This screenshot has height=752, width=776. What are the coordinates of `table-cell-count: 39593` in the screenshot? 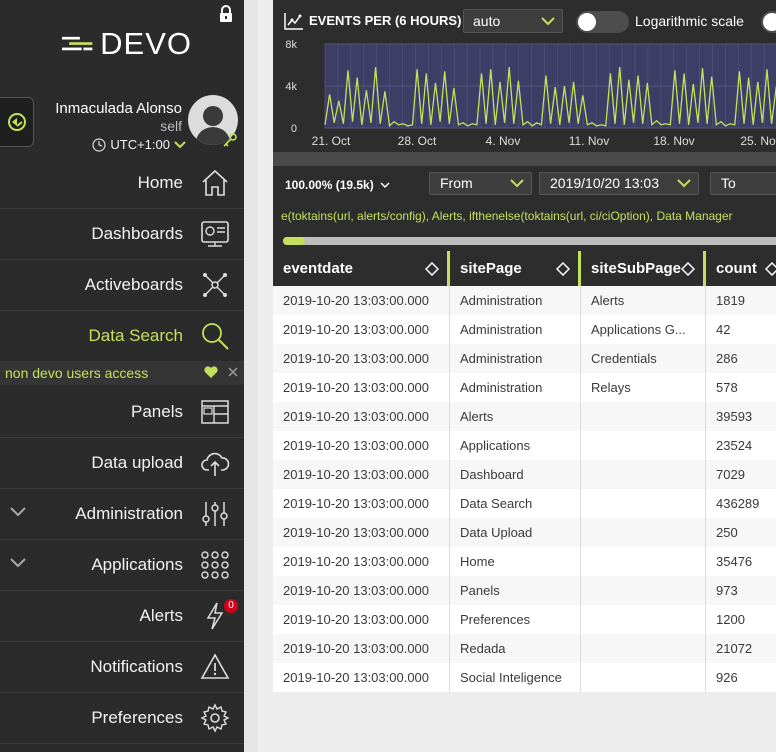 It's located at (734, 416).